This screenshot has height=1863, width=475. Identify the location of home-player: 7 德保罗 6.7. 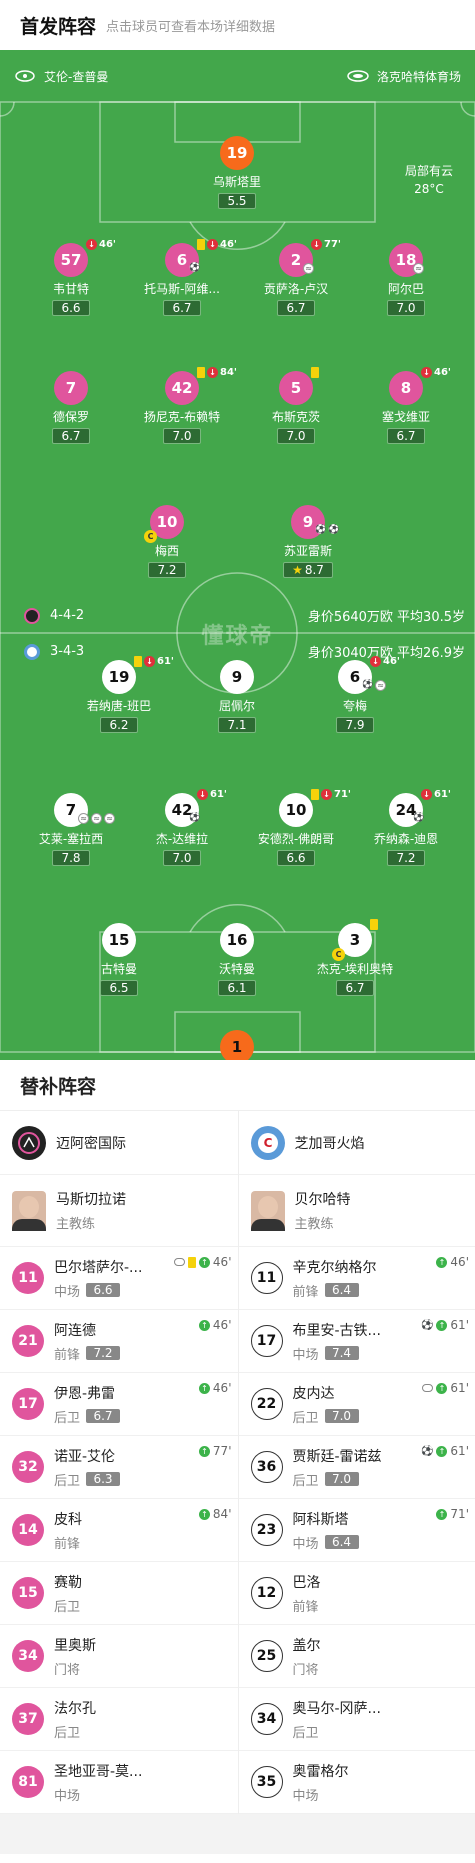
(71, 407).